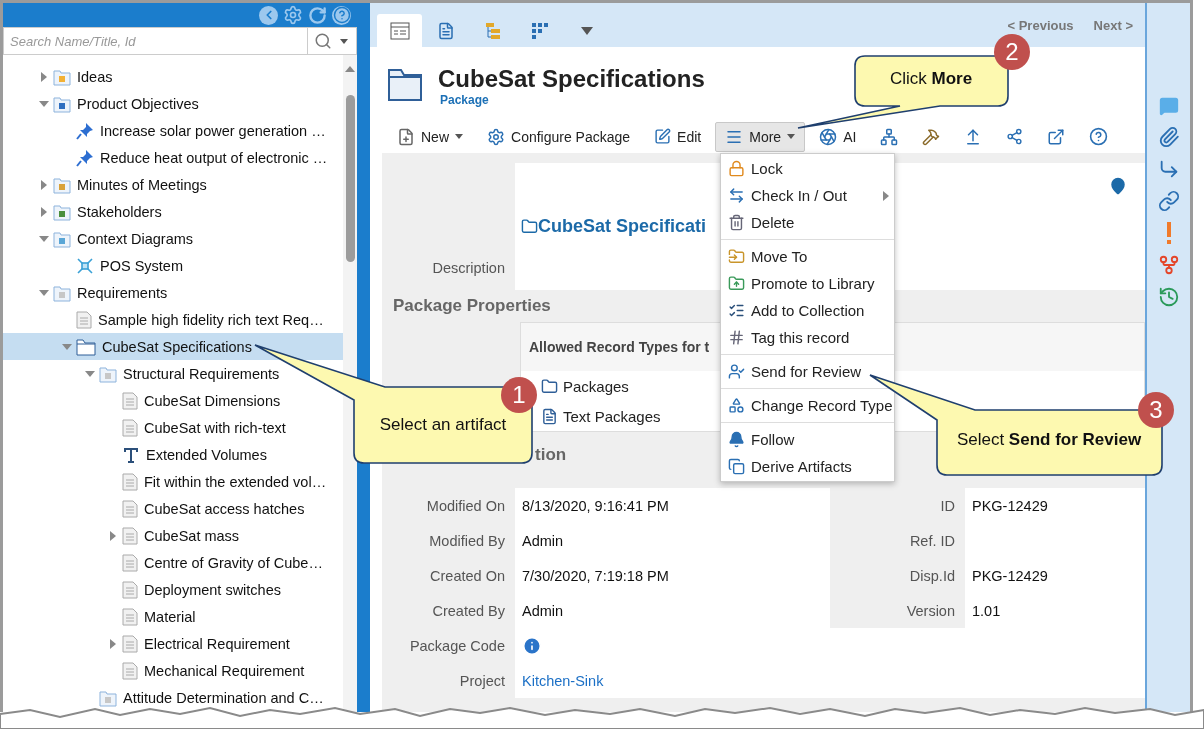 This screenshot has height=729, width=1204. What do you see at coordinates (1168, 265) in the screenshot?
I see `split-arrow-icon` at bounding box center [1168, 265].